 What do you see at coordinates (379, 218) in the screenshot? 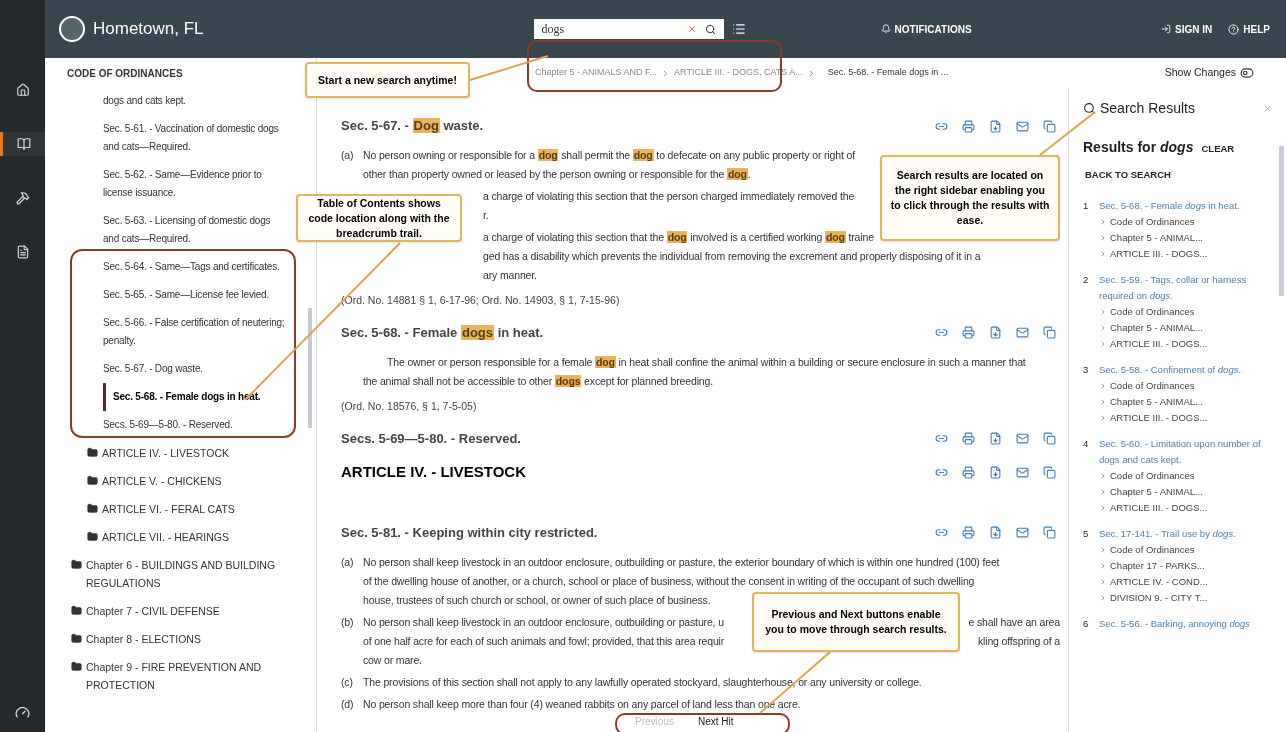
I see `callout: Table of Contents shows code location along with the breadcrumb trail.` at bounding box center [379, 218].